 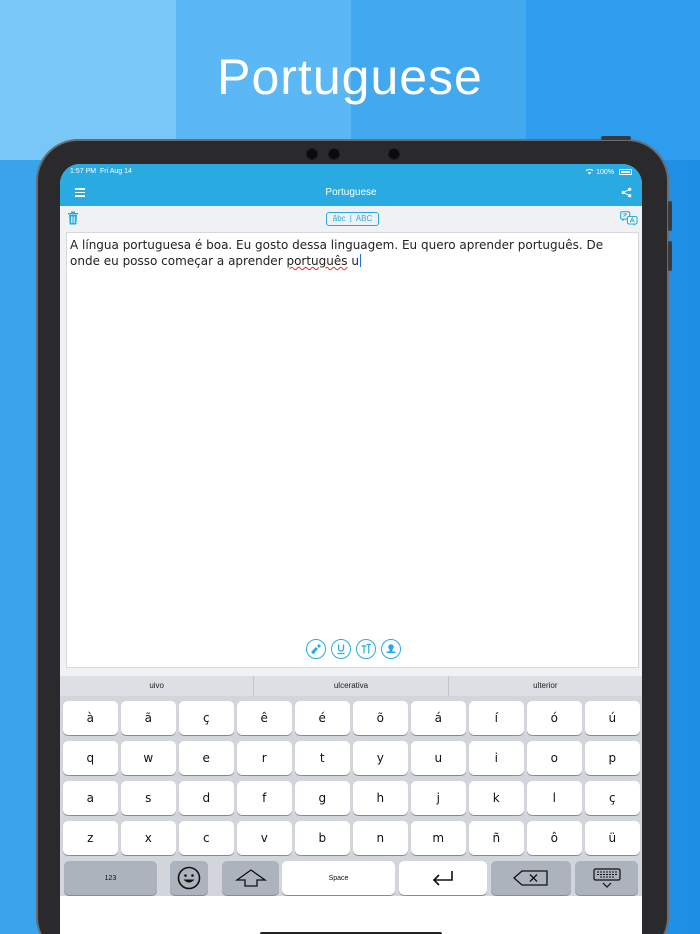 I want to click on text-size-icon, so click(x=366, y=648).